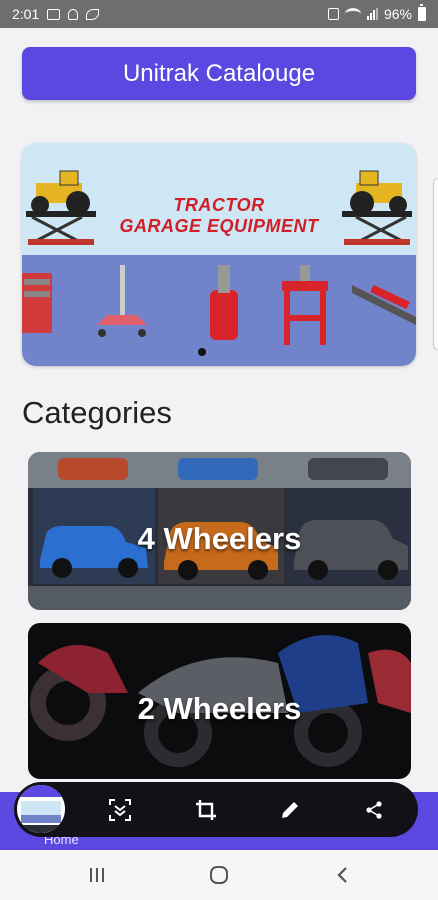 This screenshot has height=900, width=438. Describe the element at coordinates (120, 810) in the screenshot. I see `scroll-capture-icon` at that location.